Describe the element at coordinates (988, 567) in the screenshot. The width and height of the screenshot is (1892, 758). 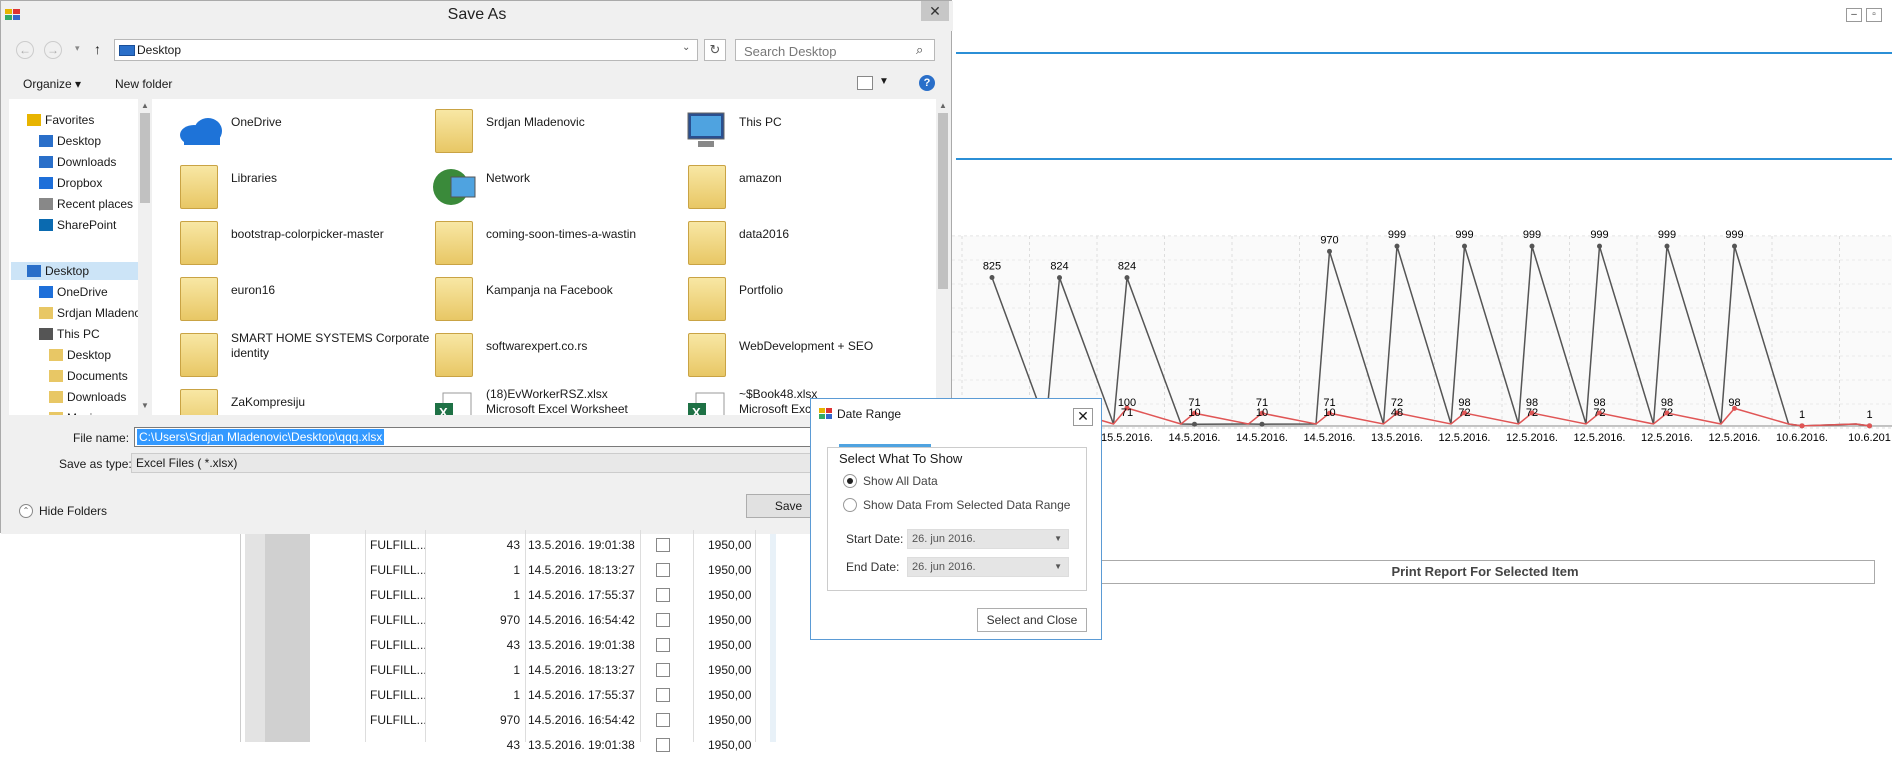
I see `end-date-picker: 26. jun 2016. ▼` at that location.